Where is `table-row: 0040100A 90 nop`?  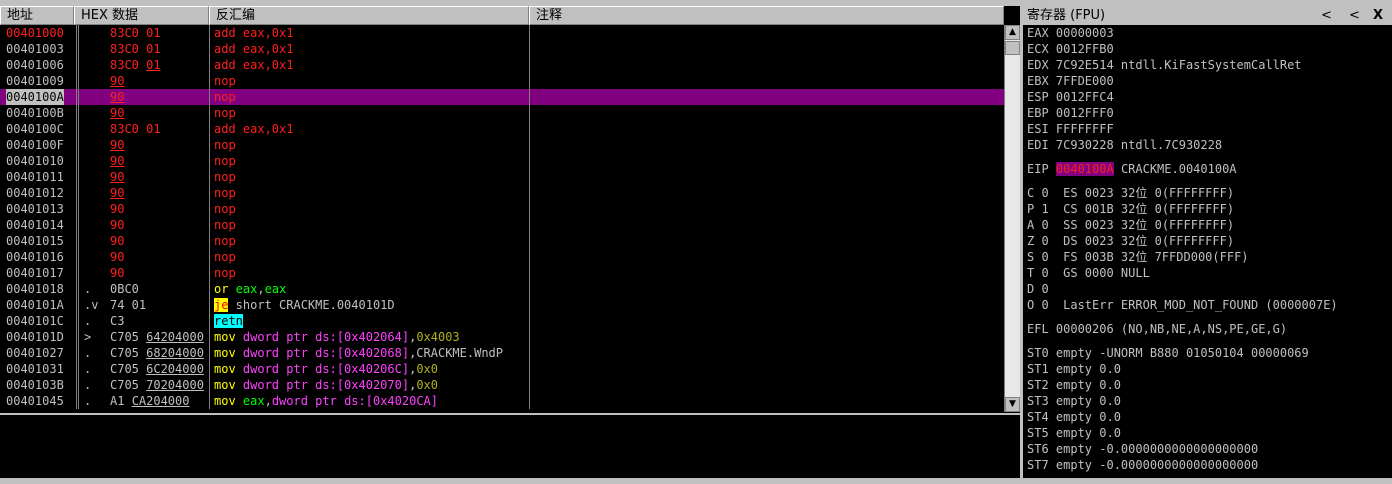 table-row: 0040100A 90 nop is located at coordinates (502, 97).